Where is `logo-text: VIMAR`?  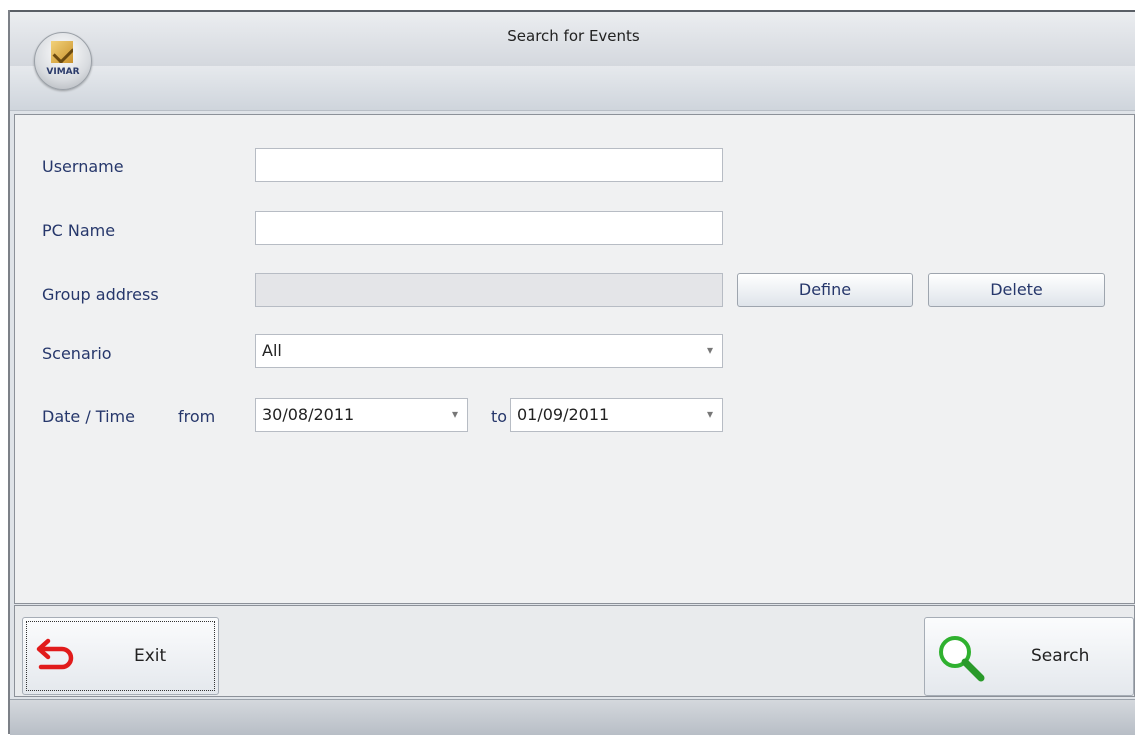
logo-text: VIMAR is located at coordinates (63, 72).